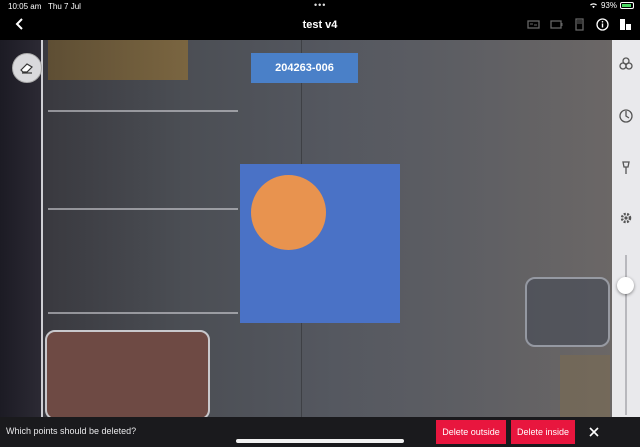 The height and width of the screenshot is (447, 640). I want to click on parked-vehicle-top, so click(118, 60).